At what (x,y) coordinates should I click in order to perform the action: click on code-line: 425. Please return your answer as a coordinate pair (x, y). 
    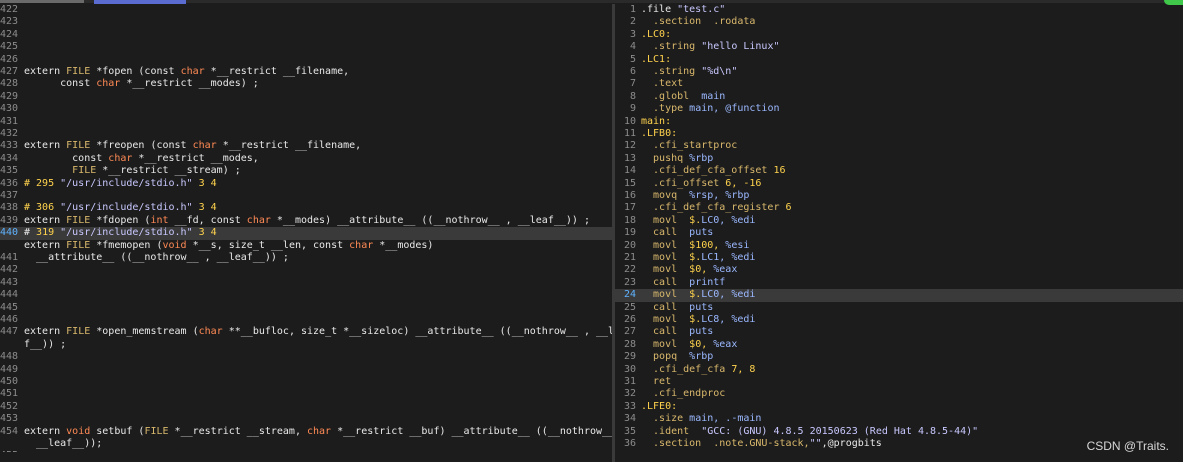
    Looking at the image, I should click on (306, 47).